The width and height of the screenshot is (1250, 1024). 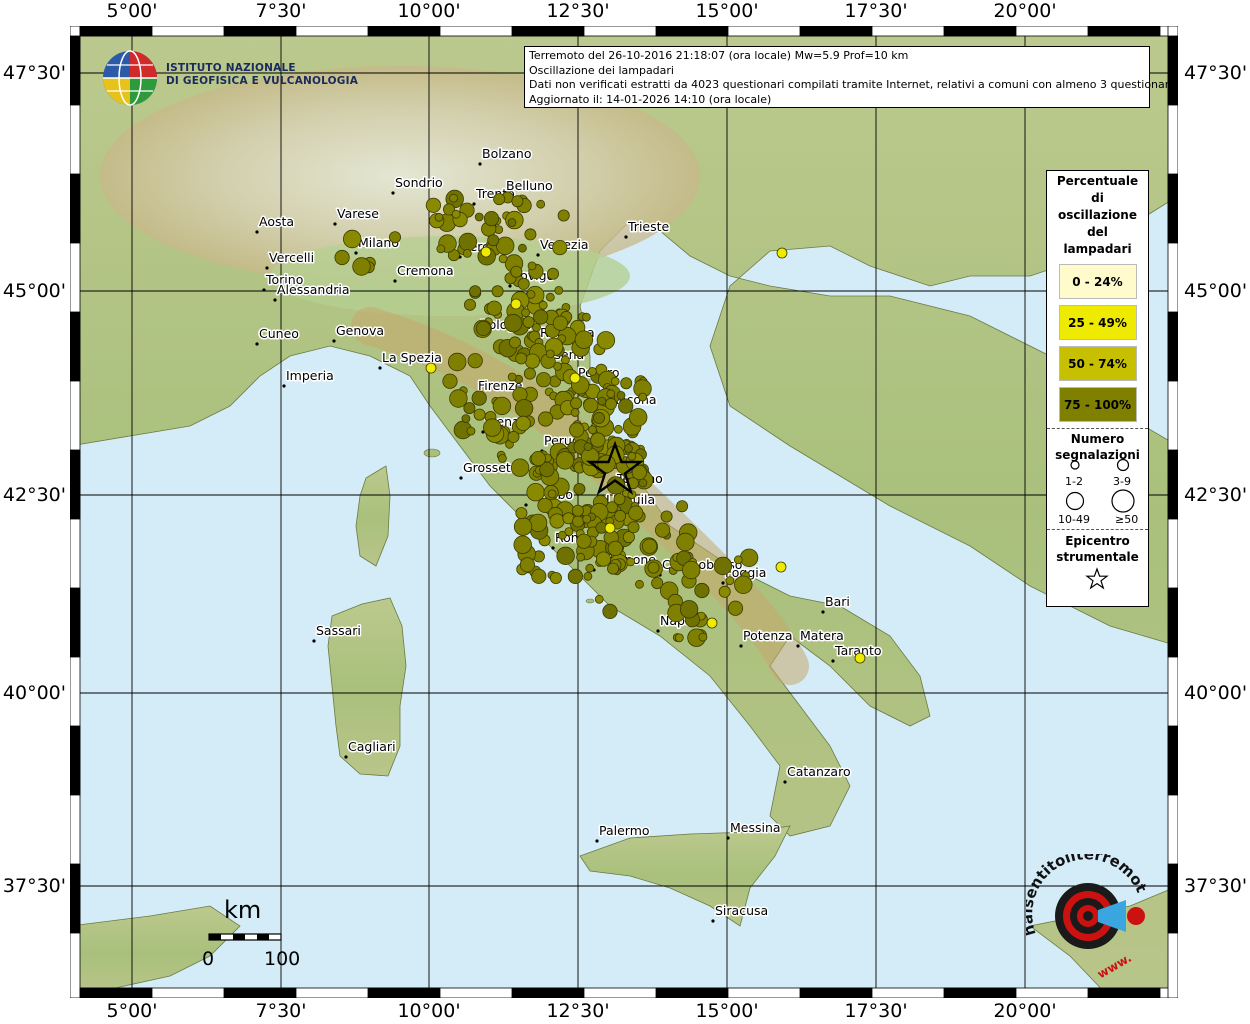 What do you see at coordinates (412, 357) in the screenshot?
I see `city-label: La Spezia` at bounding box center [412, 357].